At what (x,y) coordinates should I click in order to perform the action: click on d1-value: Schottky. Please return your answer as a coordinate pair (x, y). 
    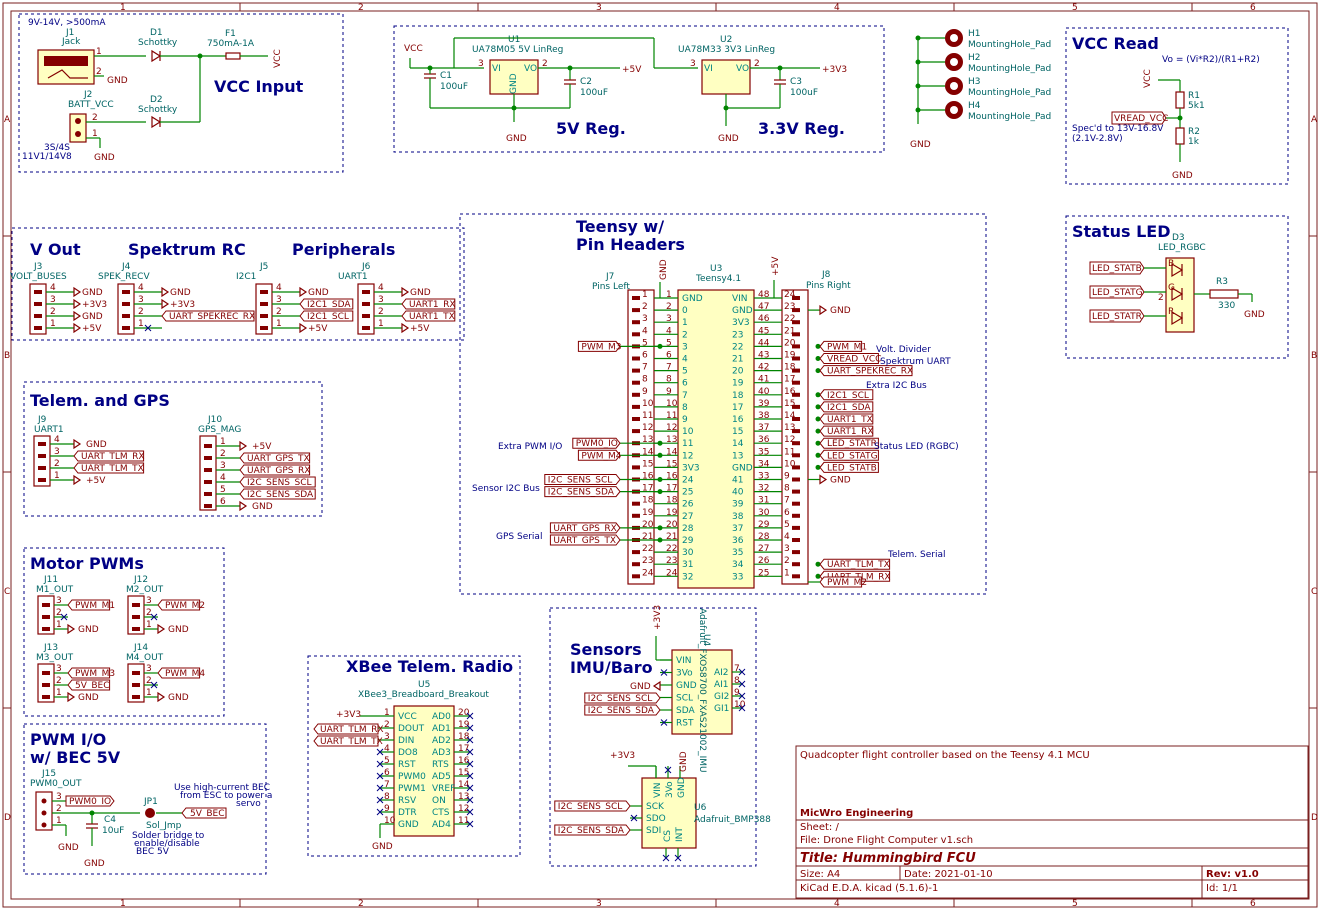
    Looking at the image, I should click on (158, 43).